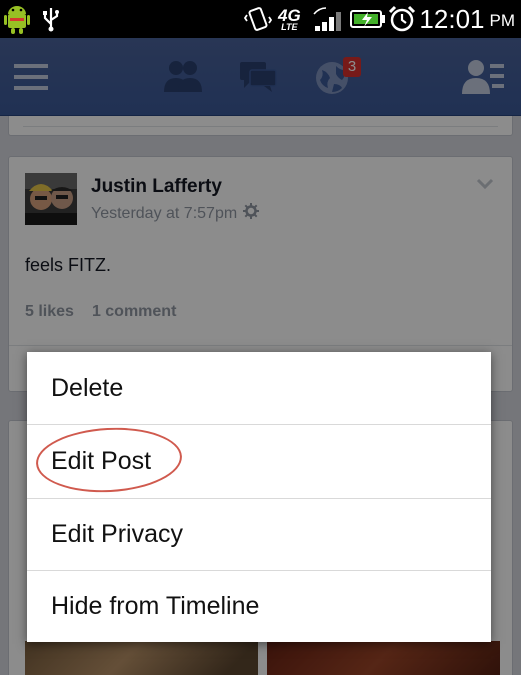  What do you see at coordinates (51, 19) in the screenshot?
I see `usb-icon` at bounding box center [51, 19].